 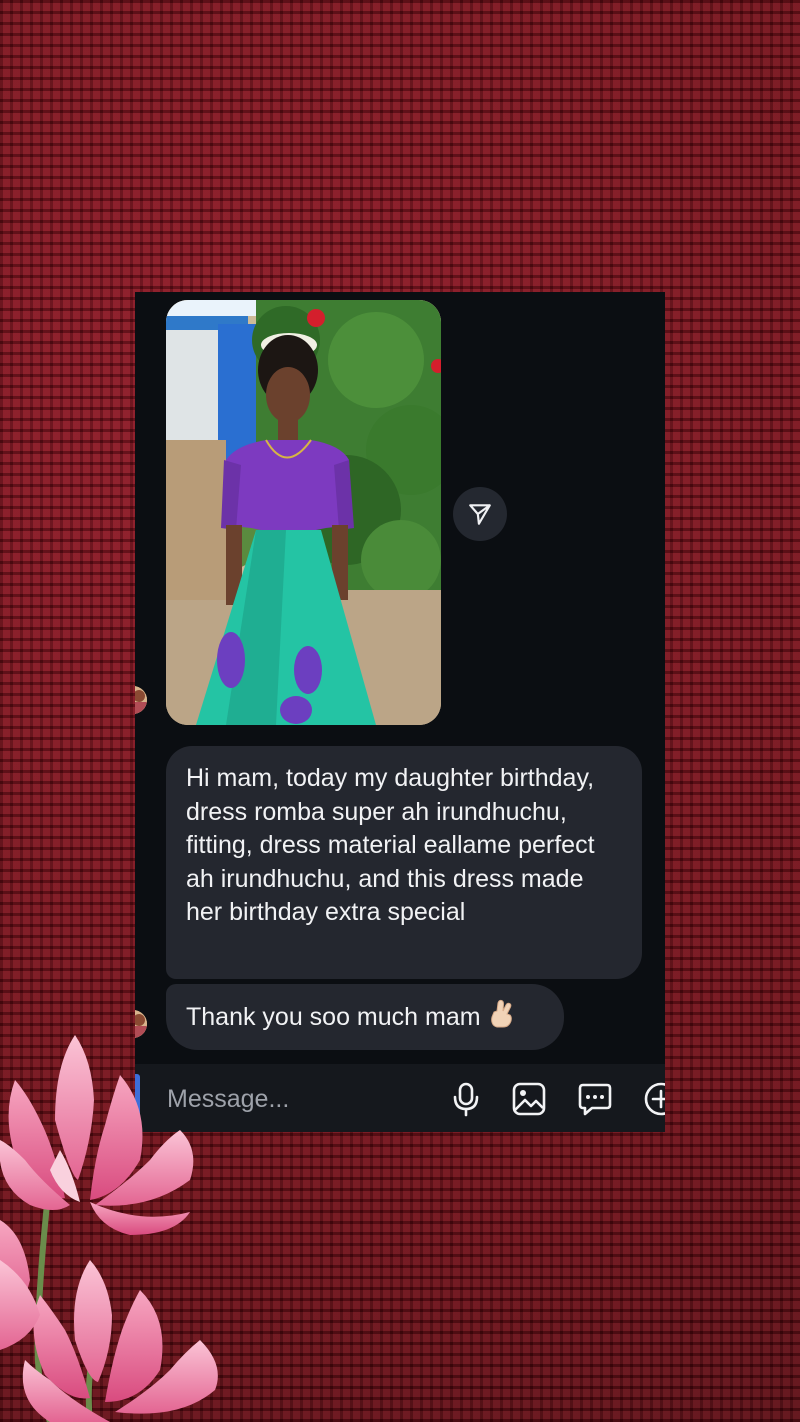 What do you see at coordinates (501, 1013) in the screenshot?
I see `crossed-fingers-icon` at bounding box center [501, 1013].